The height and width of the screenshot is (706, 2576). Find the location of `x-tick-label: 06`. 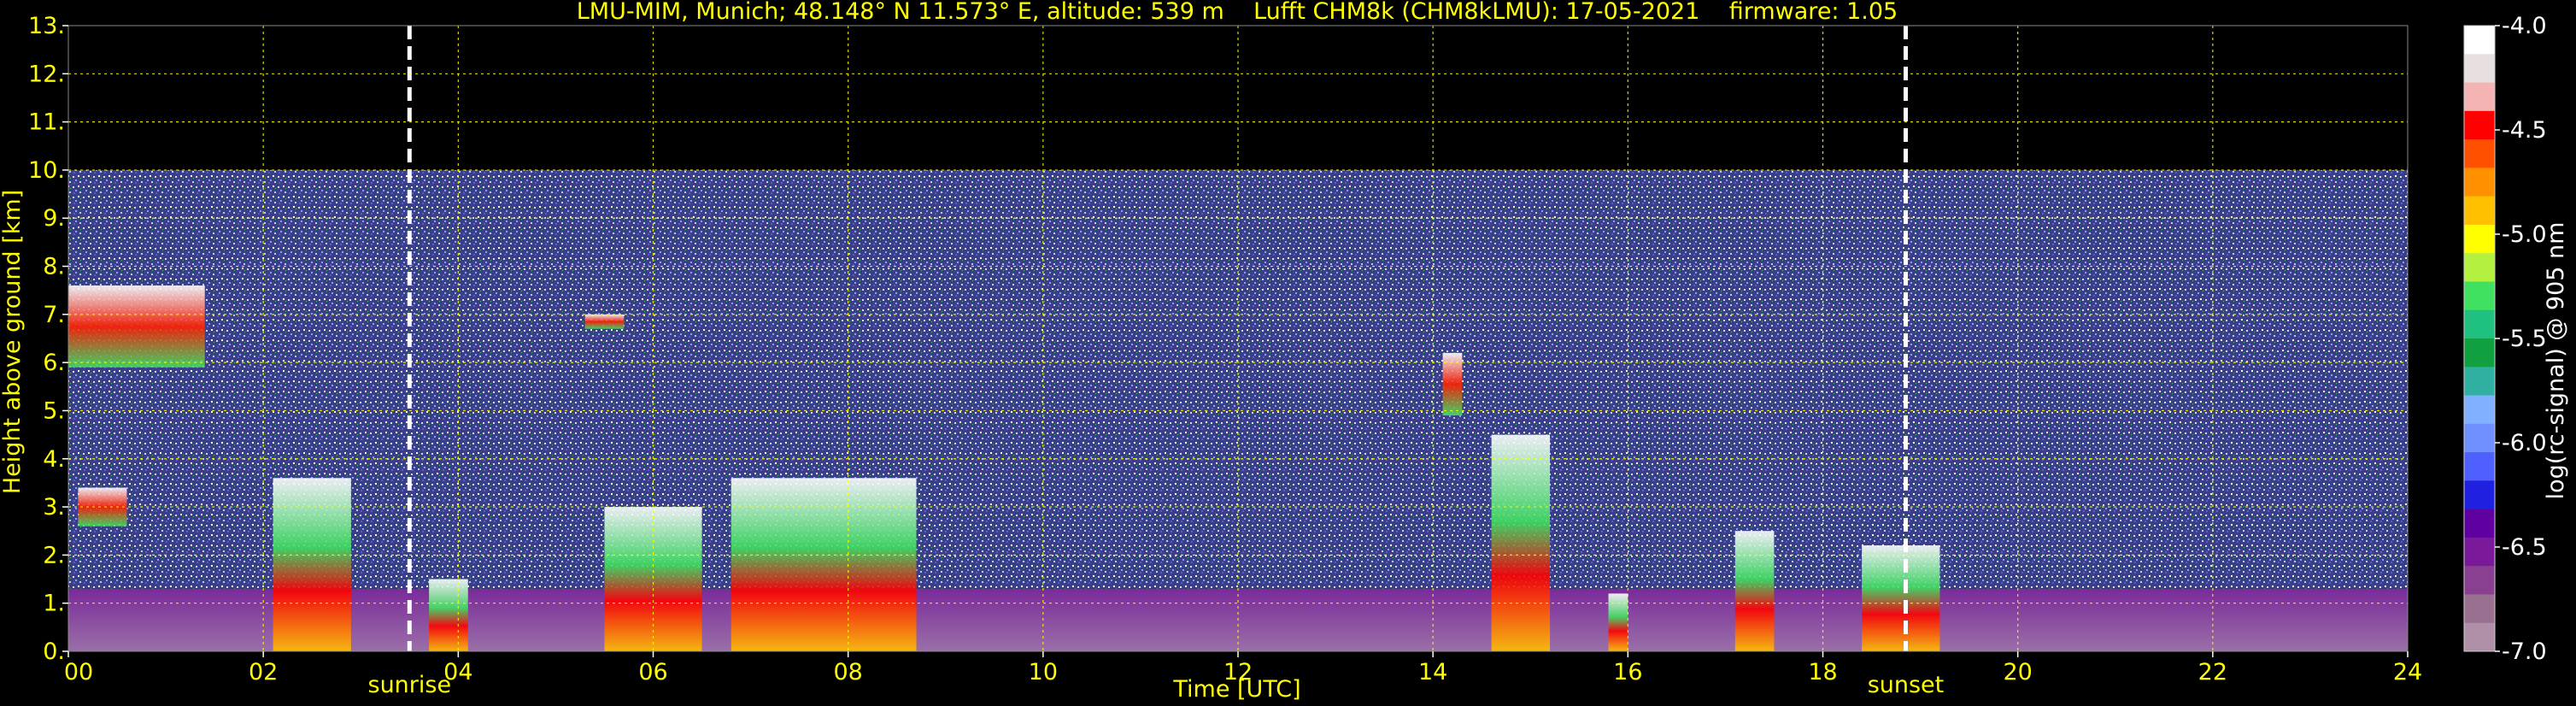

x-tick-label: 06 is located at coordinates (652, 672).